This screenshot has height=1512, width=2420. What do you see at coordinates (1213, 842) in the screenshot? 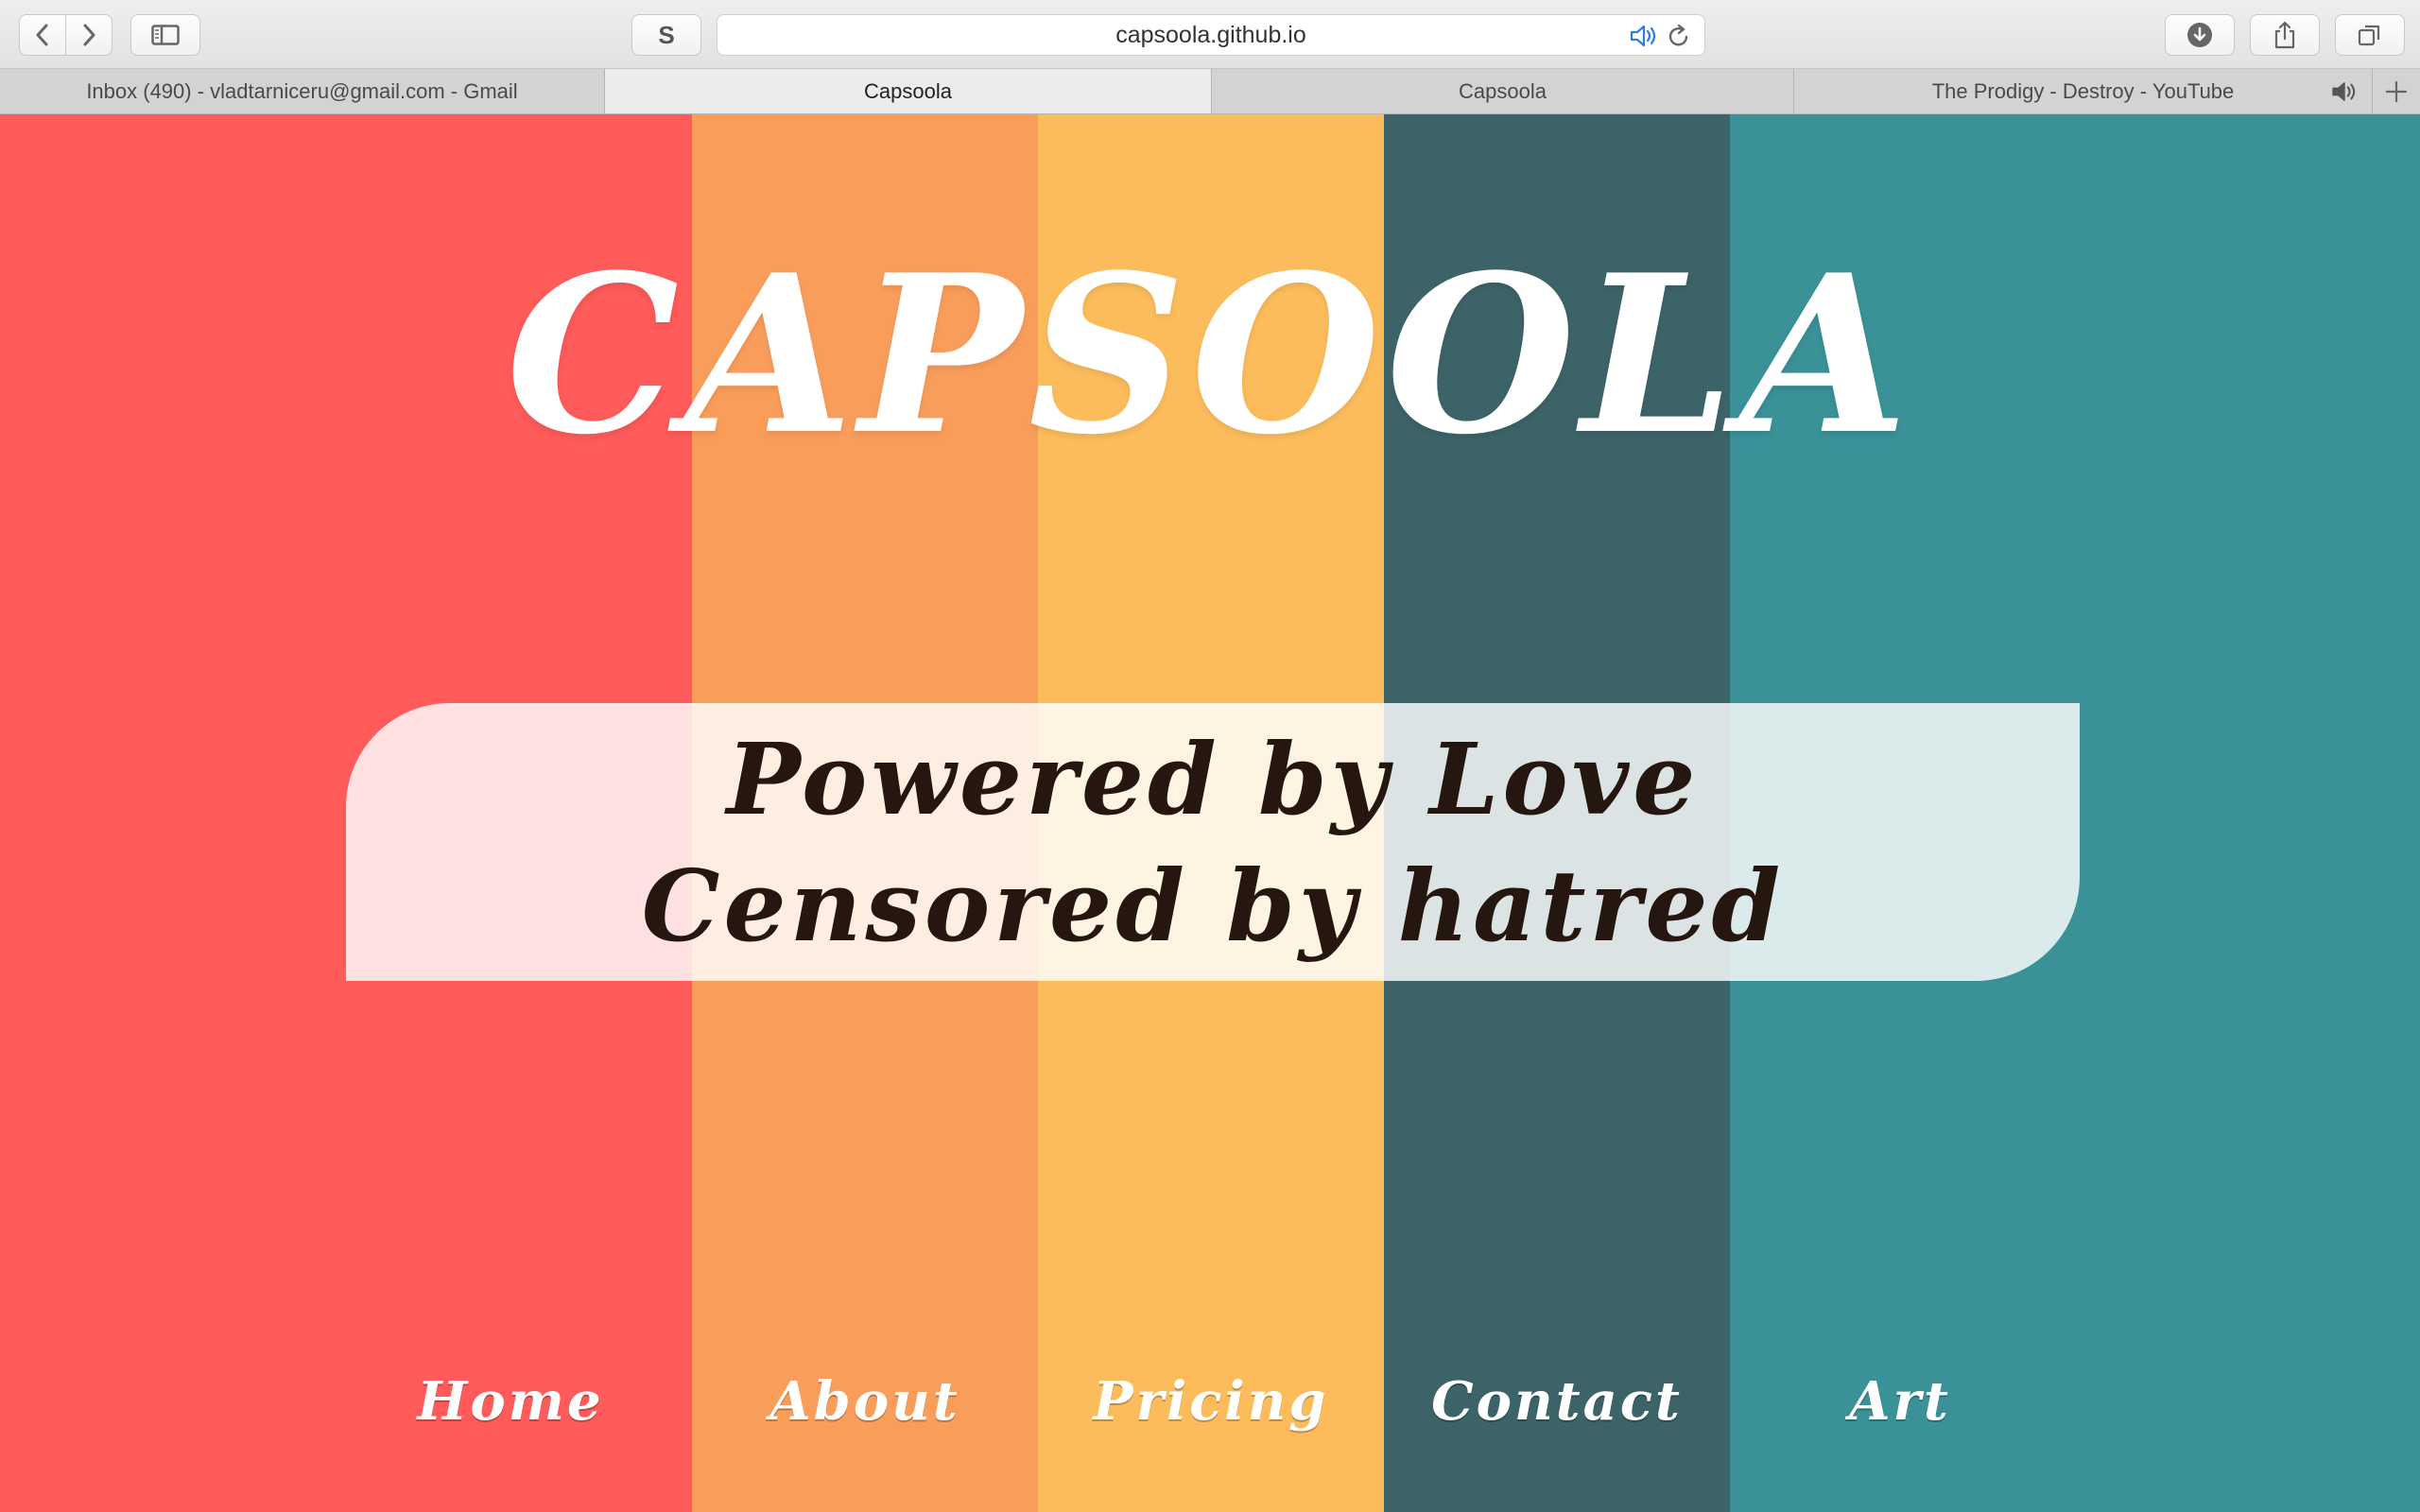
I see `tagline-panel: Powered by Love Censored by hatred` at bounding box center [1213, 842].